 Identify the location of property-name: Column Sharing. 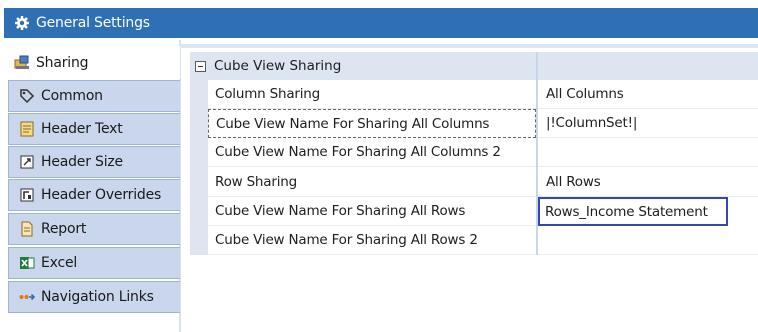
(372, 94).